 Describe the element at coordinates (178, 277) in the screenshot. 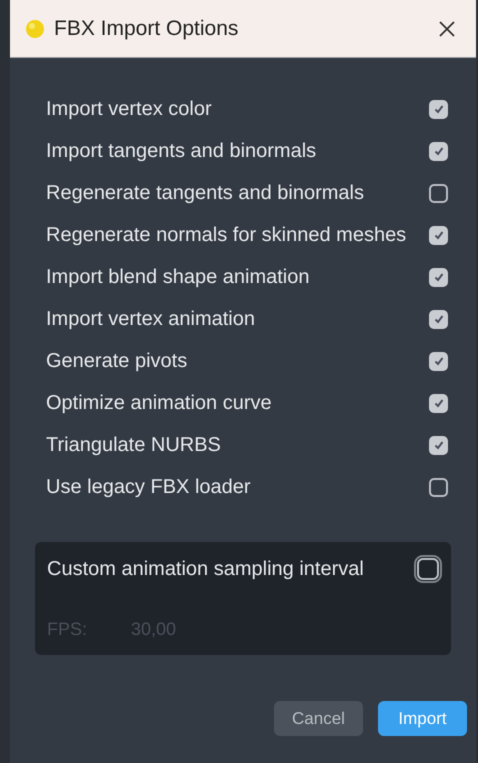

I see `option-label: Import blend shape animation` at that location.